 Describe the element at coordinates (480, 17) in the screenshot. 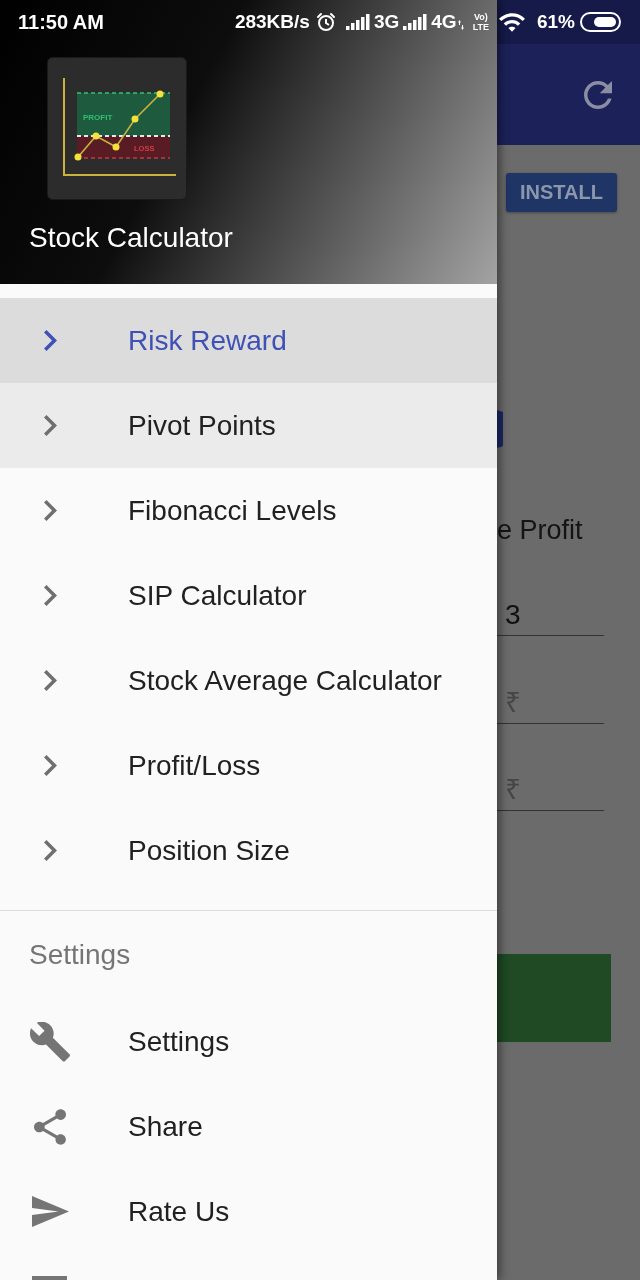

I see `volte-label: Vo)` at that location.